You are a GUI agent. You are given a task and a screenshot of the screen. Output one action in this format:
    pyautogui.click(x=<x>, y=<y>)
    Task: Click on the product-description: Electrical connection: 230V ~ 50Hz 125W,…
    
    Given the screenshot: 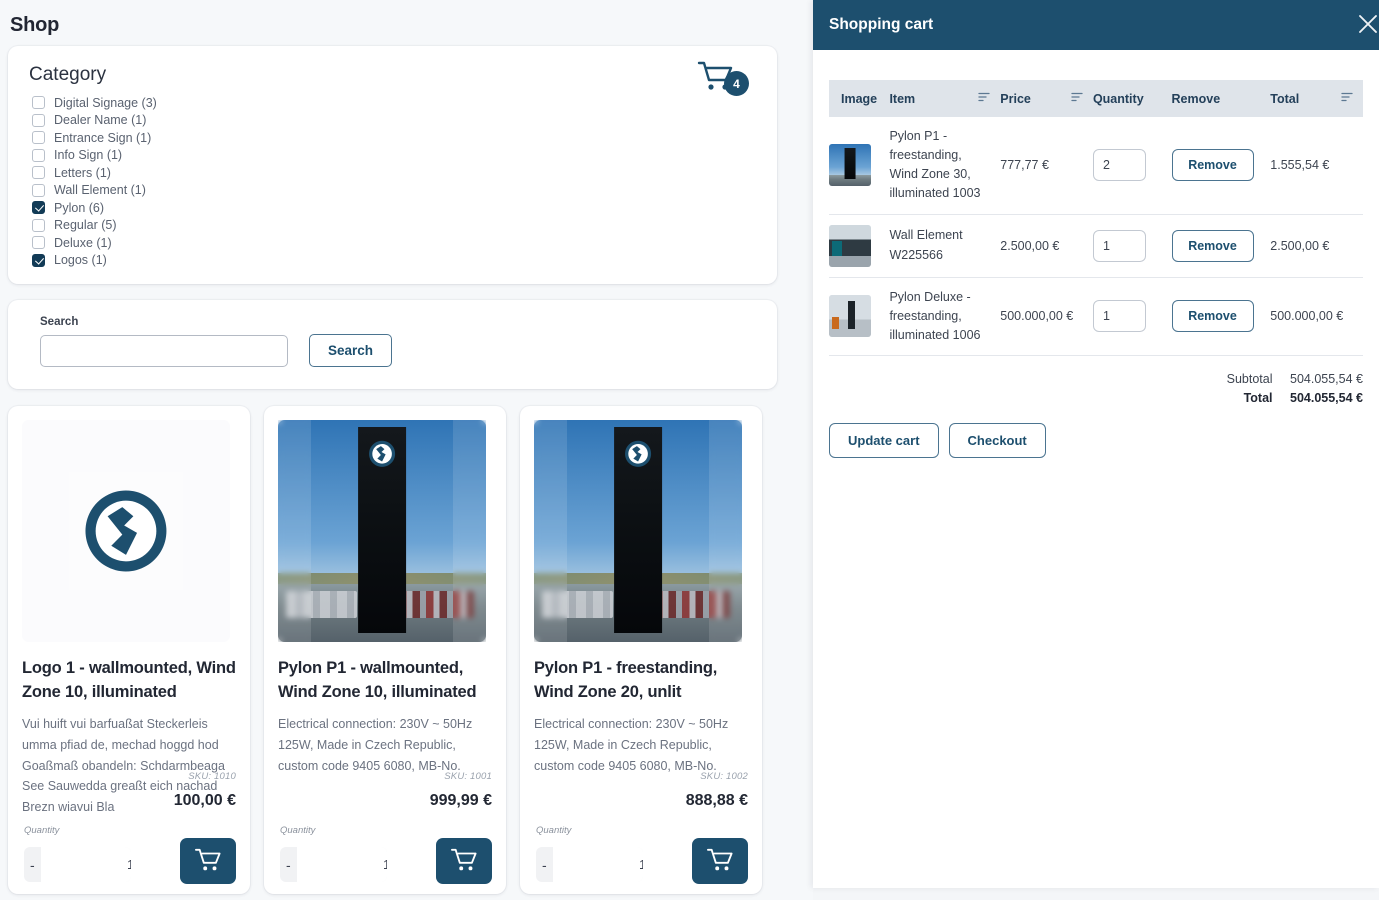 What is the action you would take?
    pyautogui.click(x=631, y=744)
    